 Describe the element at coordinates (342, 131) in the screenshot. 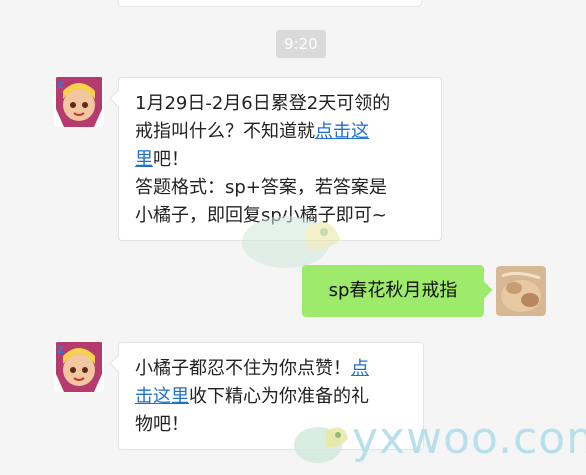

I see `click-here-link: 点击这` at that location.